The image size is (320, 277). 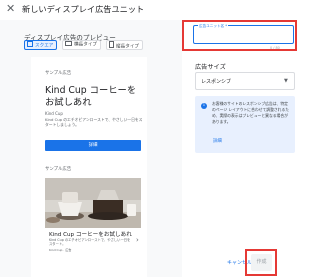 What do you see at coordinates (111, 44) in the screenshot?
I see `tall-icon` at bounding box center [111, 44].